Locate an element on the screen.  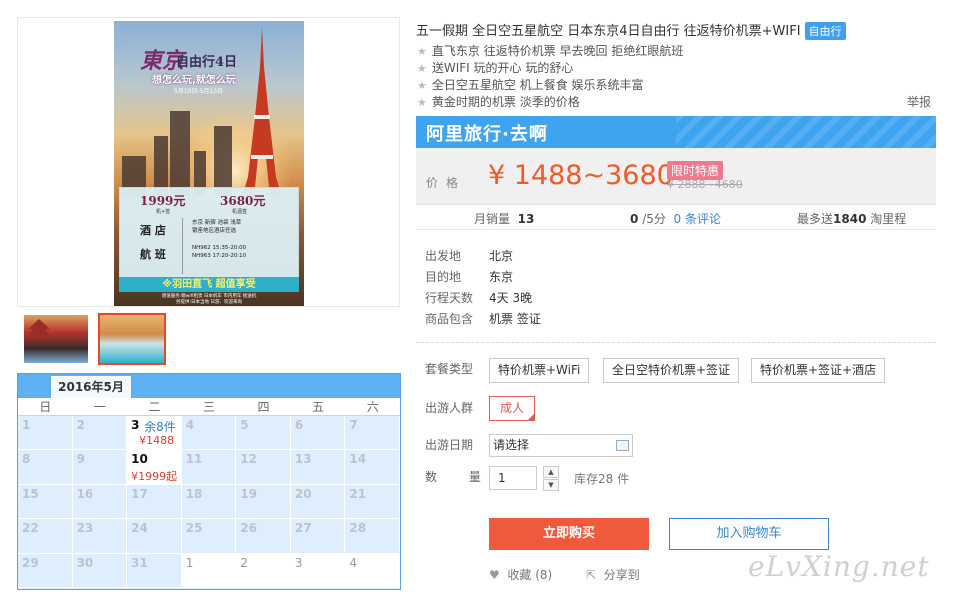
calendar-day-number: 21 is located at coordinates (358, 493).